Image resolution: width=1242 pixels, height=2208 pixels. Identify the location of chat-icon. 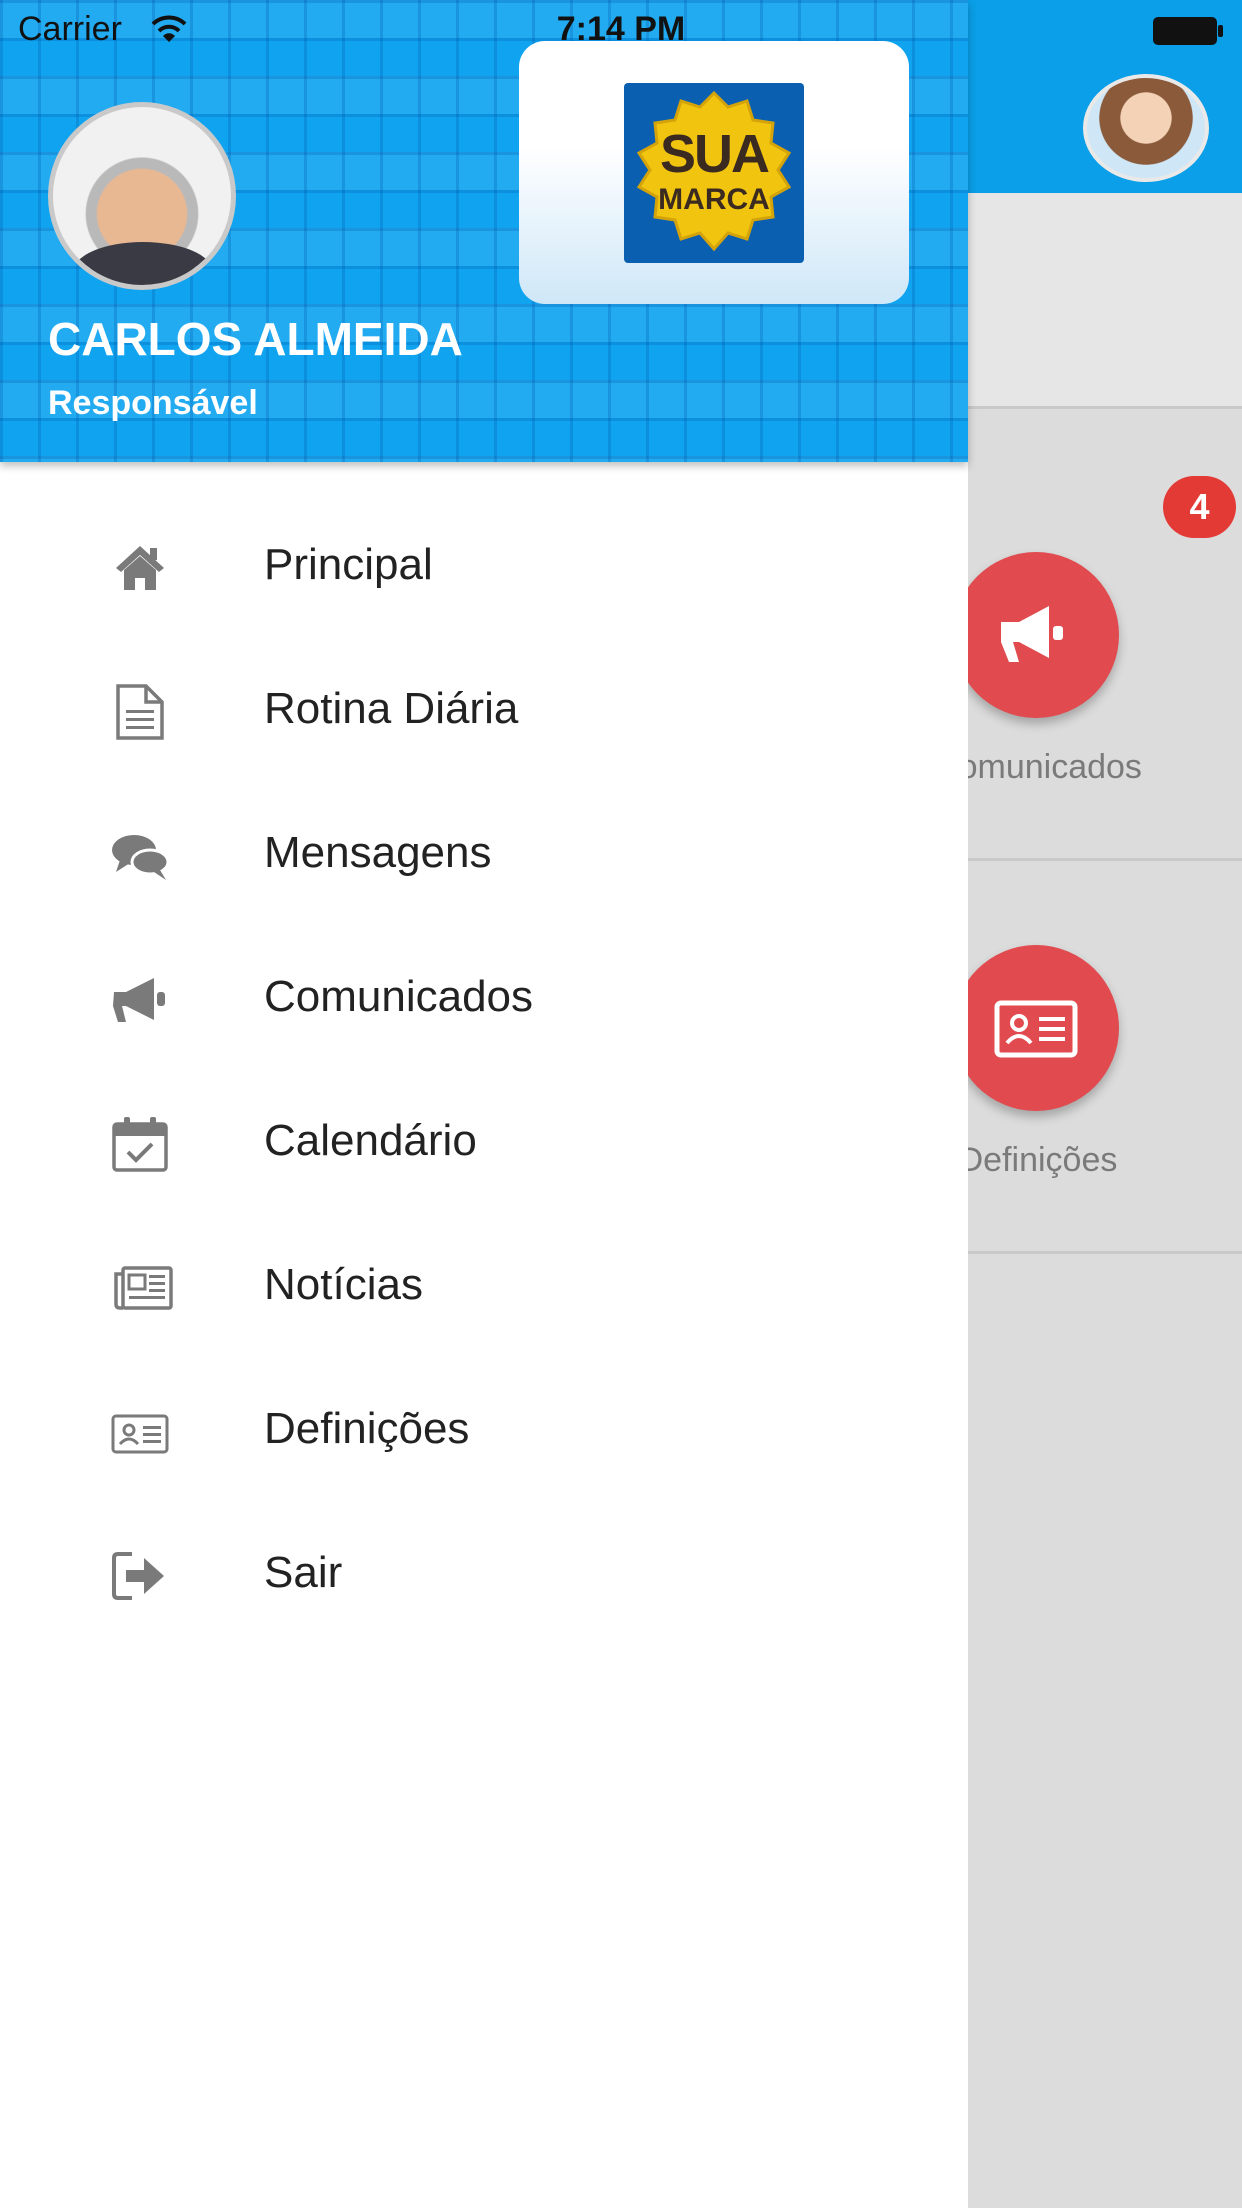
(141, 857).